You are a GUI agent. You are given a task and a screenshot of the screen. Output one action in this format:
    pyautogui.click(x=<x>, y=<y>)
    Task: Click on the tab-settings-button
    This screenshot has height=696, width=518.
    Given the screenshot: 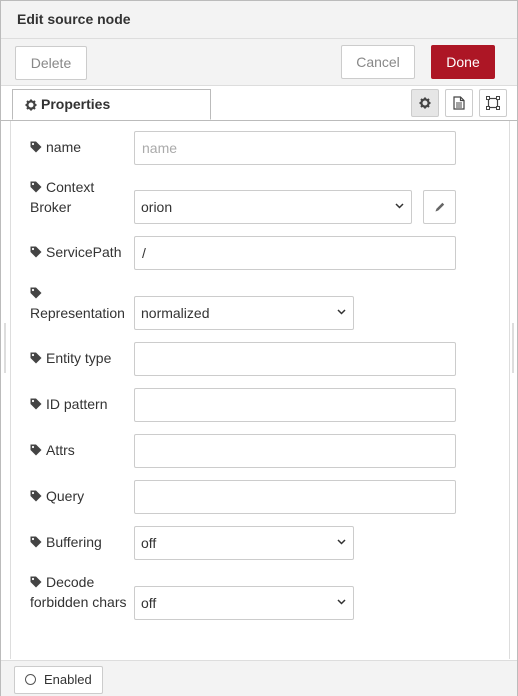 What is the action you would take?
    pyautogui.click(x=425, y=103)
    